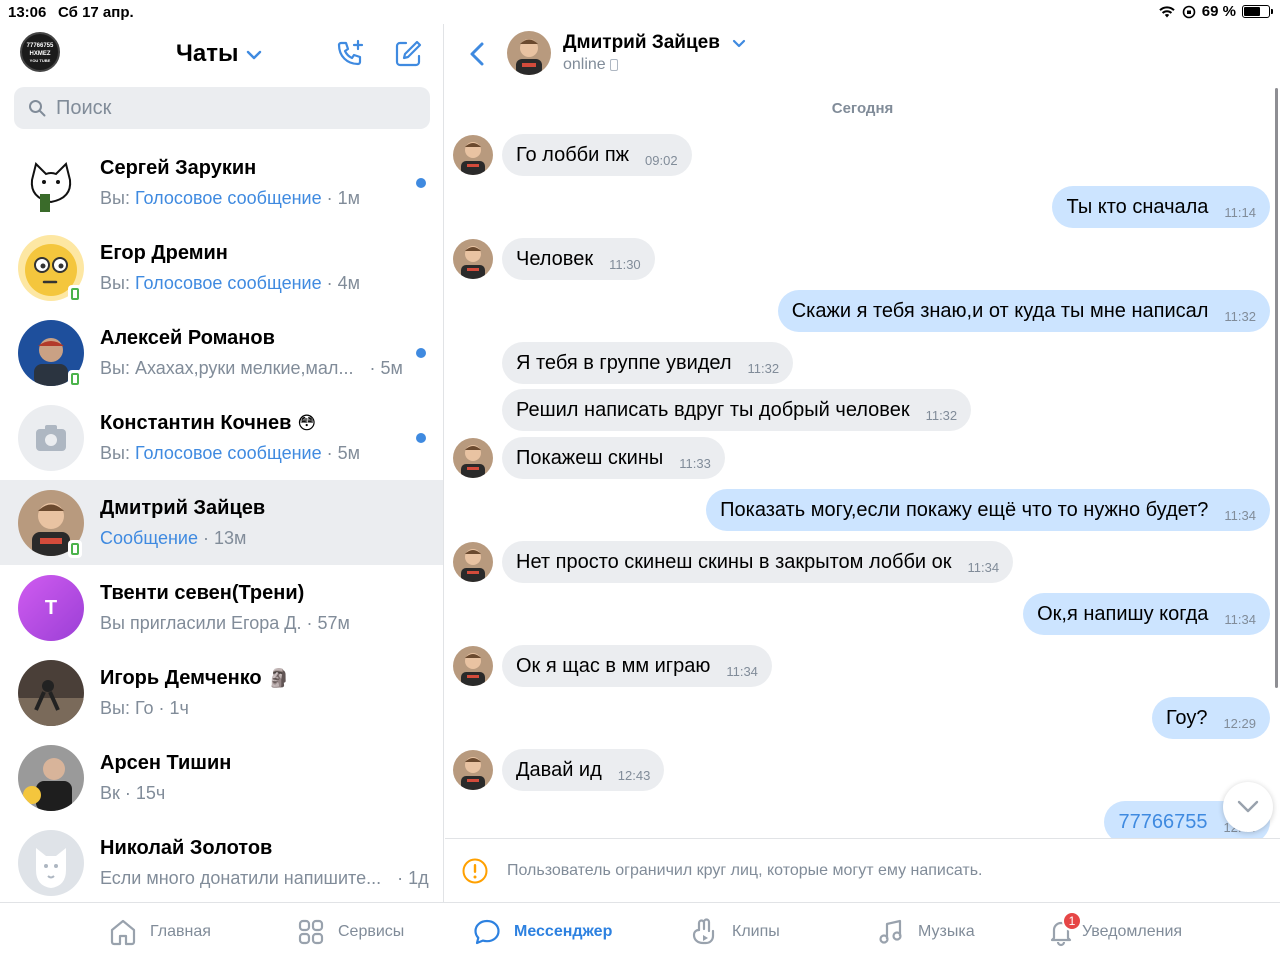  What do you see at coordinates (613, 65) in the screenshot?
I see `mobile-icon` at bounding box center [613, 65].